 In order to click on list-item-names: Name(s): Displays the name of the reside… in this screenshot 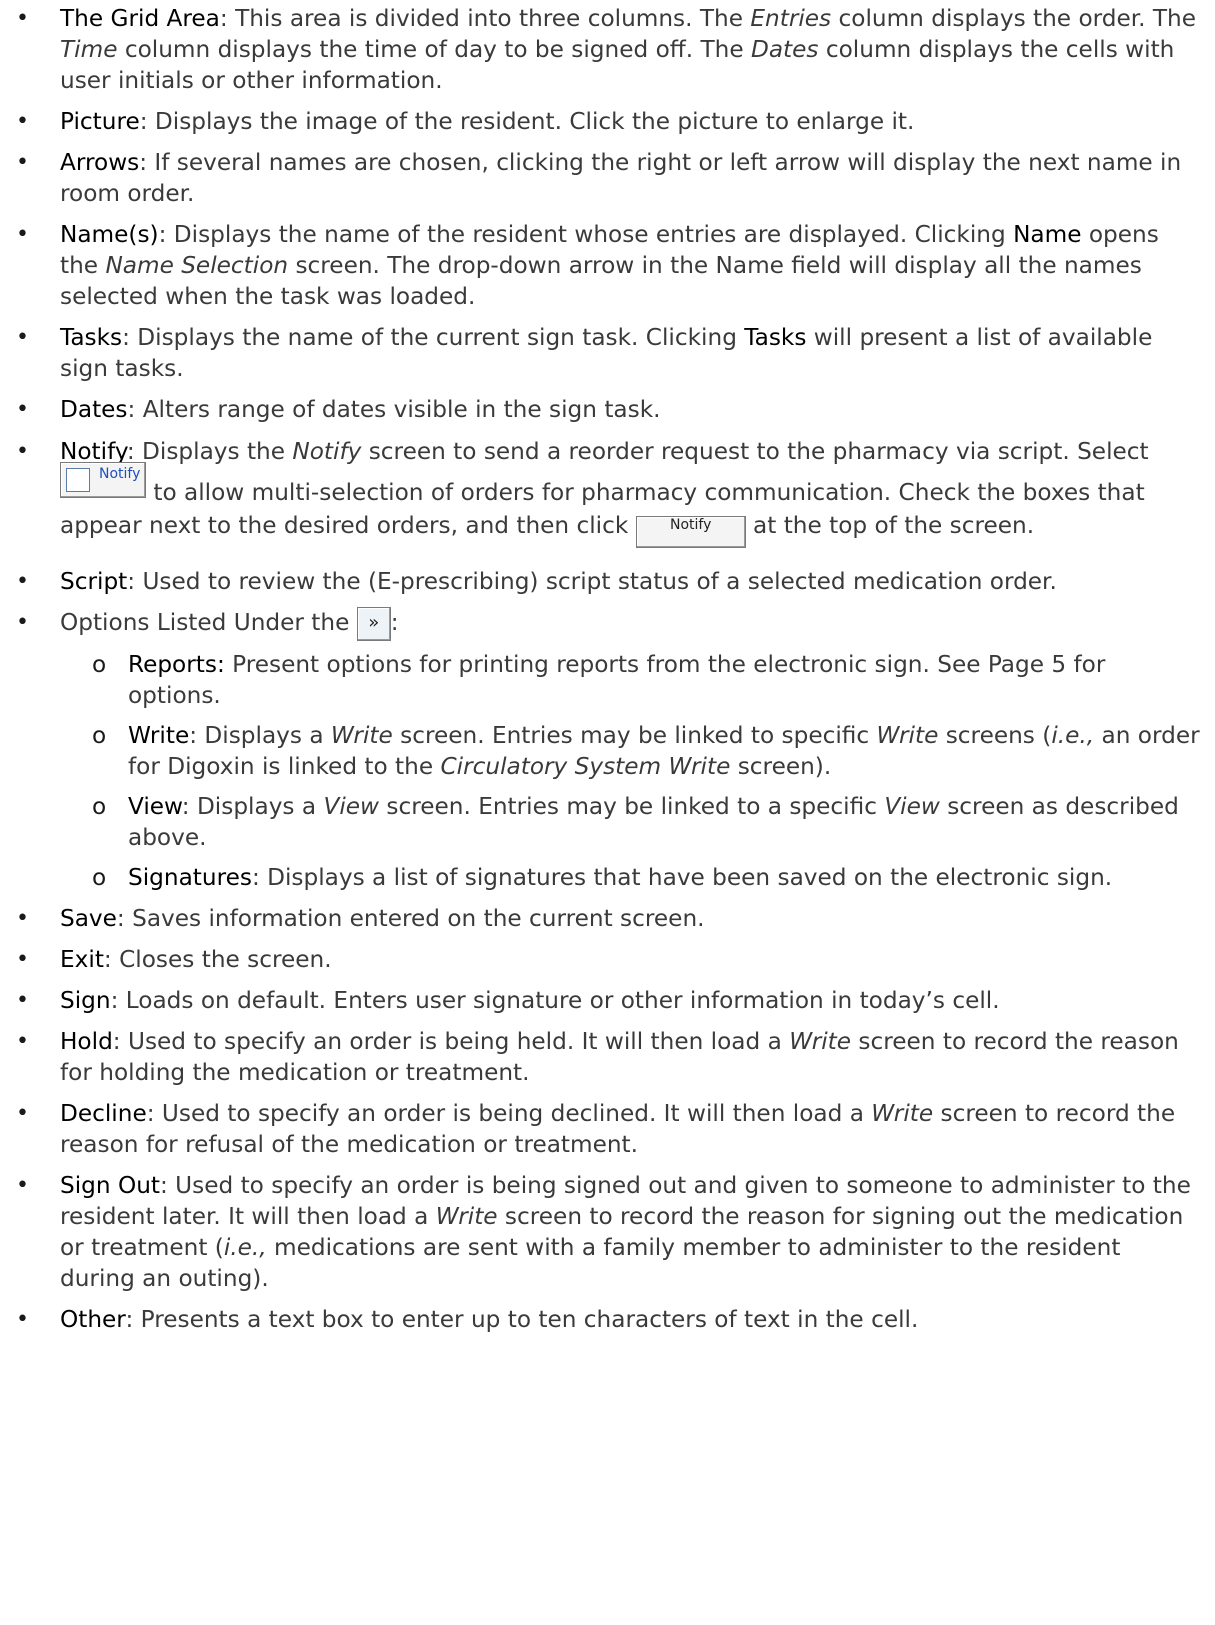, I will do `click(607, 265)`.